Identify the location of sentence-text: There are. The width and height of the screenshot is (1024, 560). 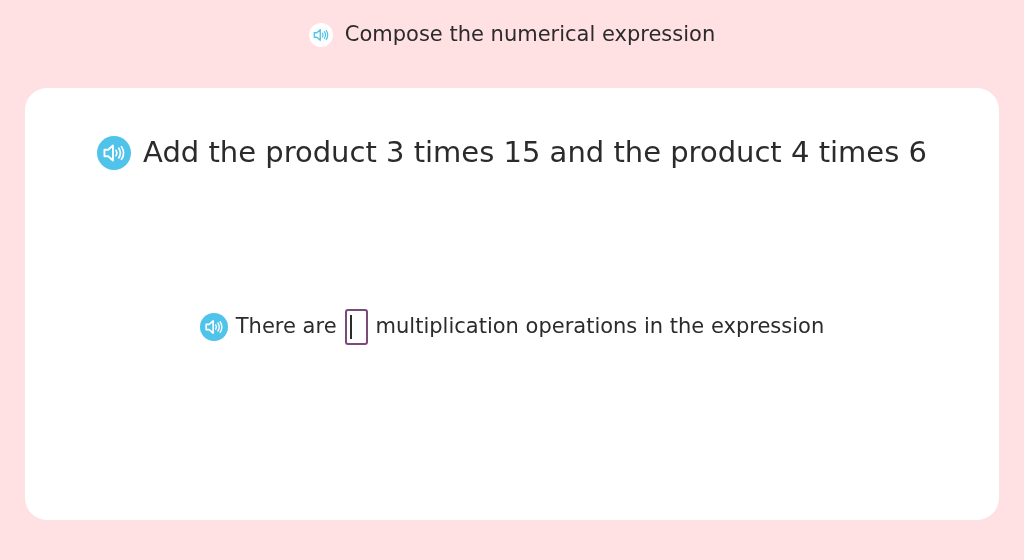
(286, 326).